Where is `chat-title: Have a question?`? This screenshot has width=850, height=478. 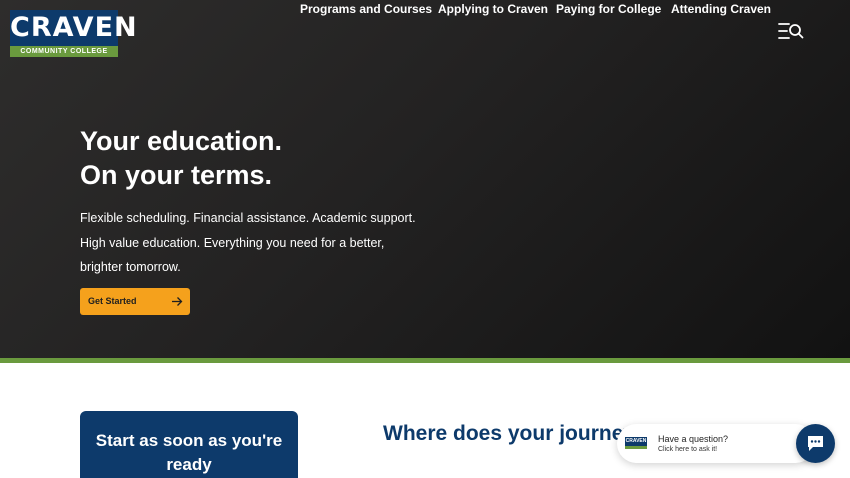
chat-title: Have a question? is located at coordinates (693, 439).